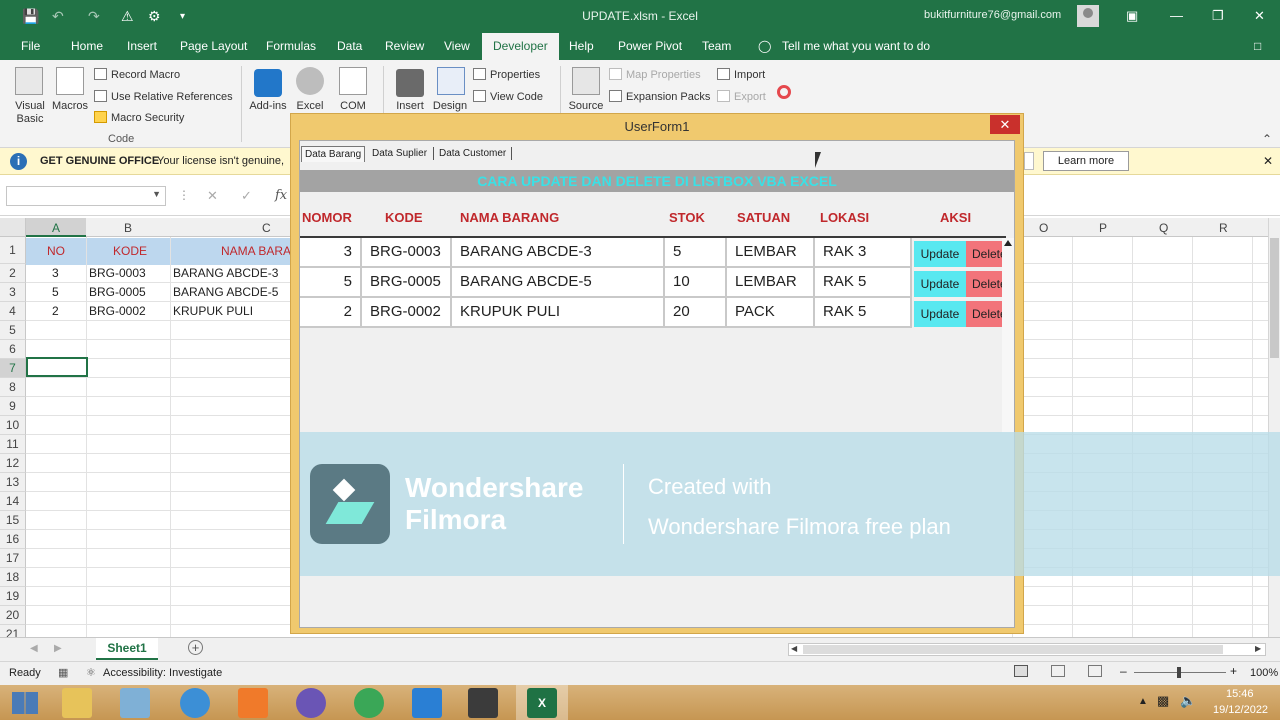  What do you see at coordinates (1259, 16) in the screenshot?
I see `close-window-button: ✕` at bounding box center [1259, 16].